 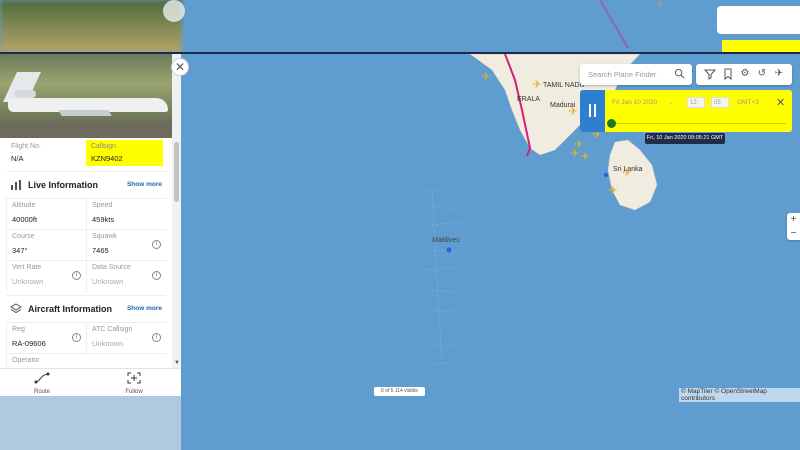 I want to click on squawk-info-icon: i, so click(x=156, y=244).